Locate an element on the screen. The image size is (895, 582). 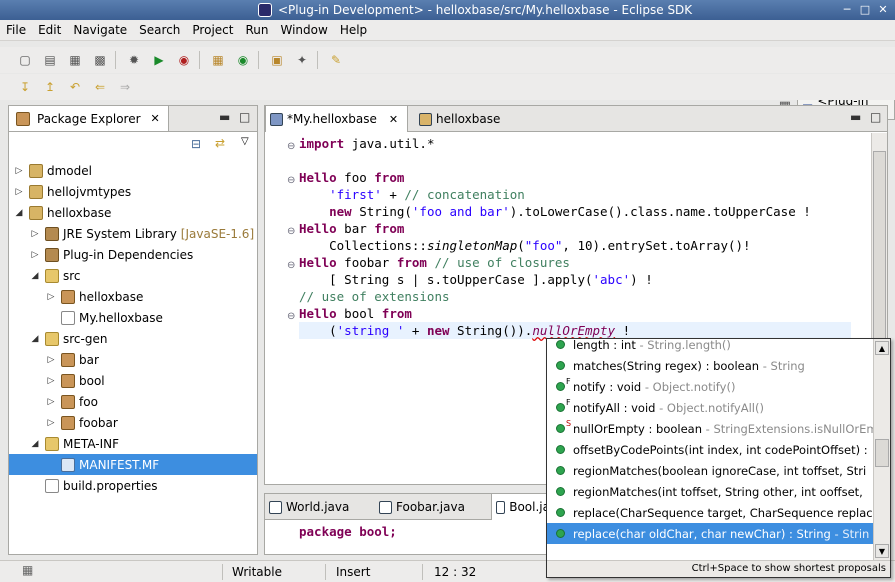
proposal-item: FnotifyAll : void - Object.notifyAll() is located at coordinates (710, 407).